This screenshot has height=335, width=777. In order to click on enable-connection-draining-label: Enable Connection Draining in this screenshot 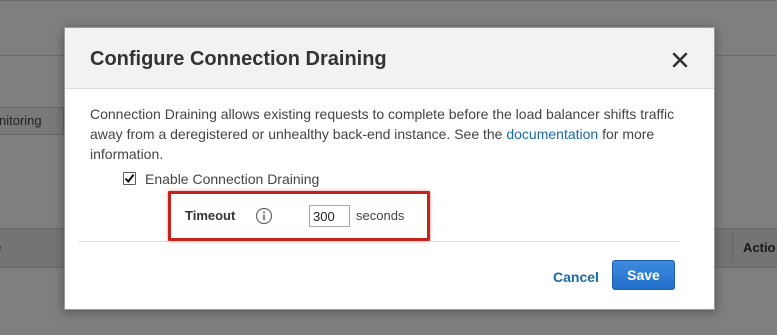, I will do `click(232, 179)`.